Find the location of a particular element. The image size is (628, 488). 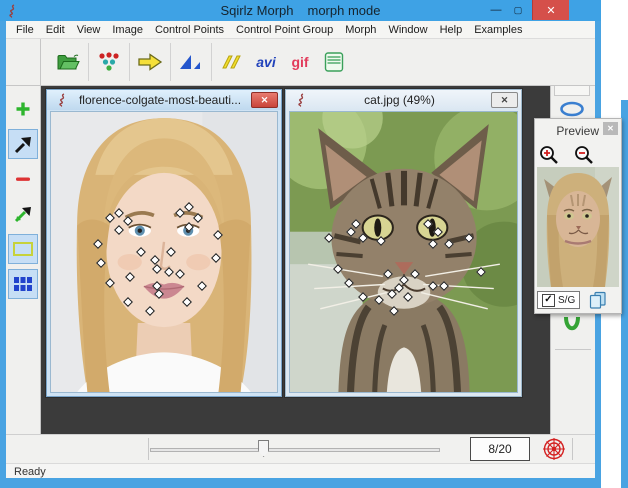

child-squiggle-icon is located at coordinates (62, 100).